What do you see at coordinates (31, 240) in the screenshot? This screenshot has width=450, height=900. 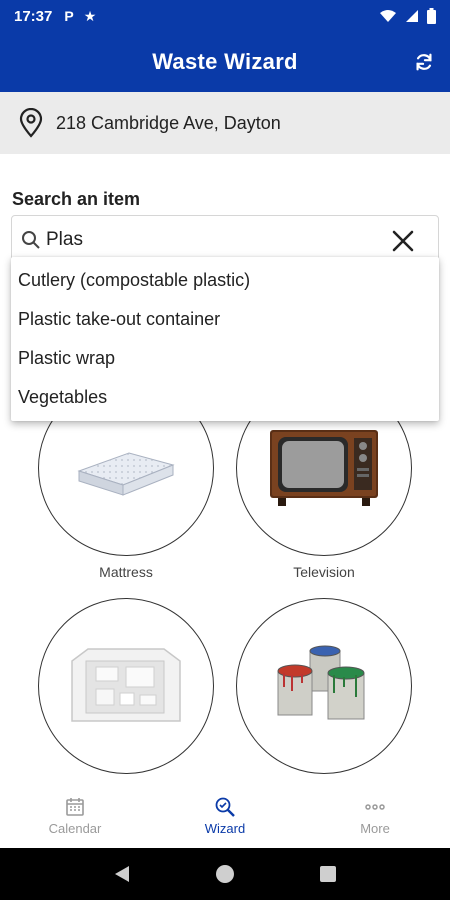 I see `search-icon` at bounding box center [31, 240].